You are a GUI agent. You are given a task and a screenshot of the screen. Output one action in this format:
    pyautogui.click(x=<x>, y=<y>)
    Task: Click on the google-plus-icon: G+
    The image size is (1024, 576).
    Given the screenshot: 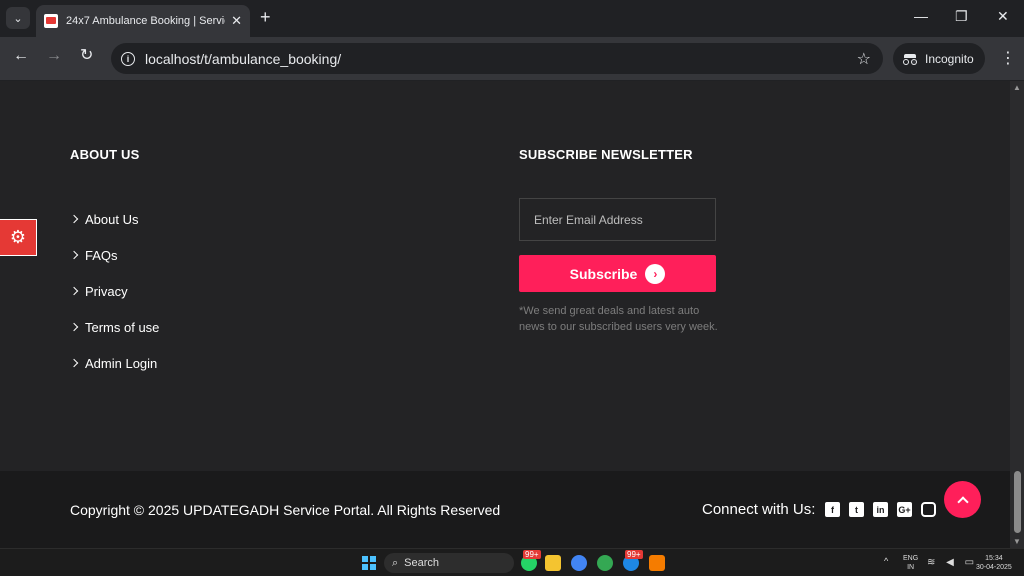 What is the action you would take?
    pyautogui.click(x=904, y=509)
    